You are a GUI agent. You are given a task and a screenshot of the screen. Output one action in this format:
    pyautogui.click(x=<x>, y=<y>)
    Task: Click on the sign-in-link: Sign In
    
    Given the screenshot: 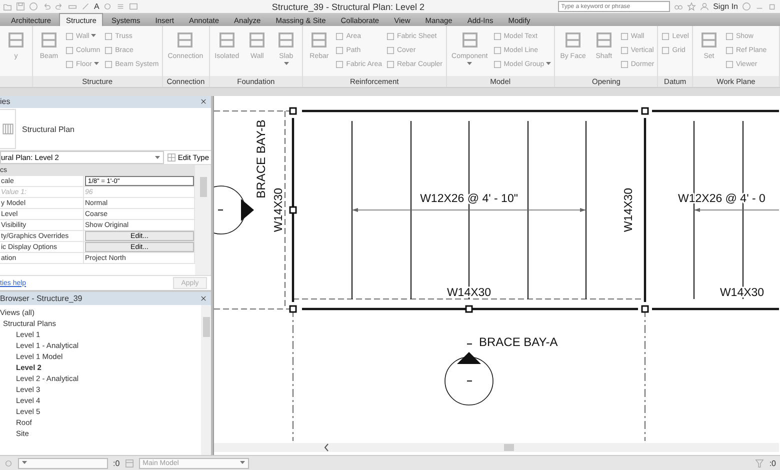 What is the action you would take?
    pyautogui.click(x=725, y=6)
    